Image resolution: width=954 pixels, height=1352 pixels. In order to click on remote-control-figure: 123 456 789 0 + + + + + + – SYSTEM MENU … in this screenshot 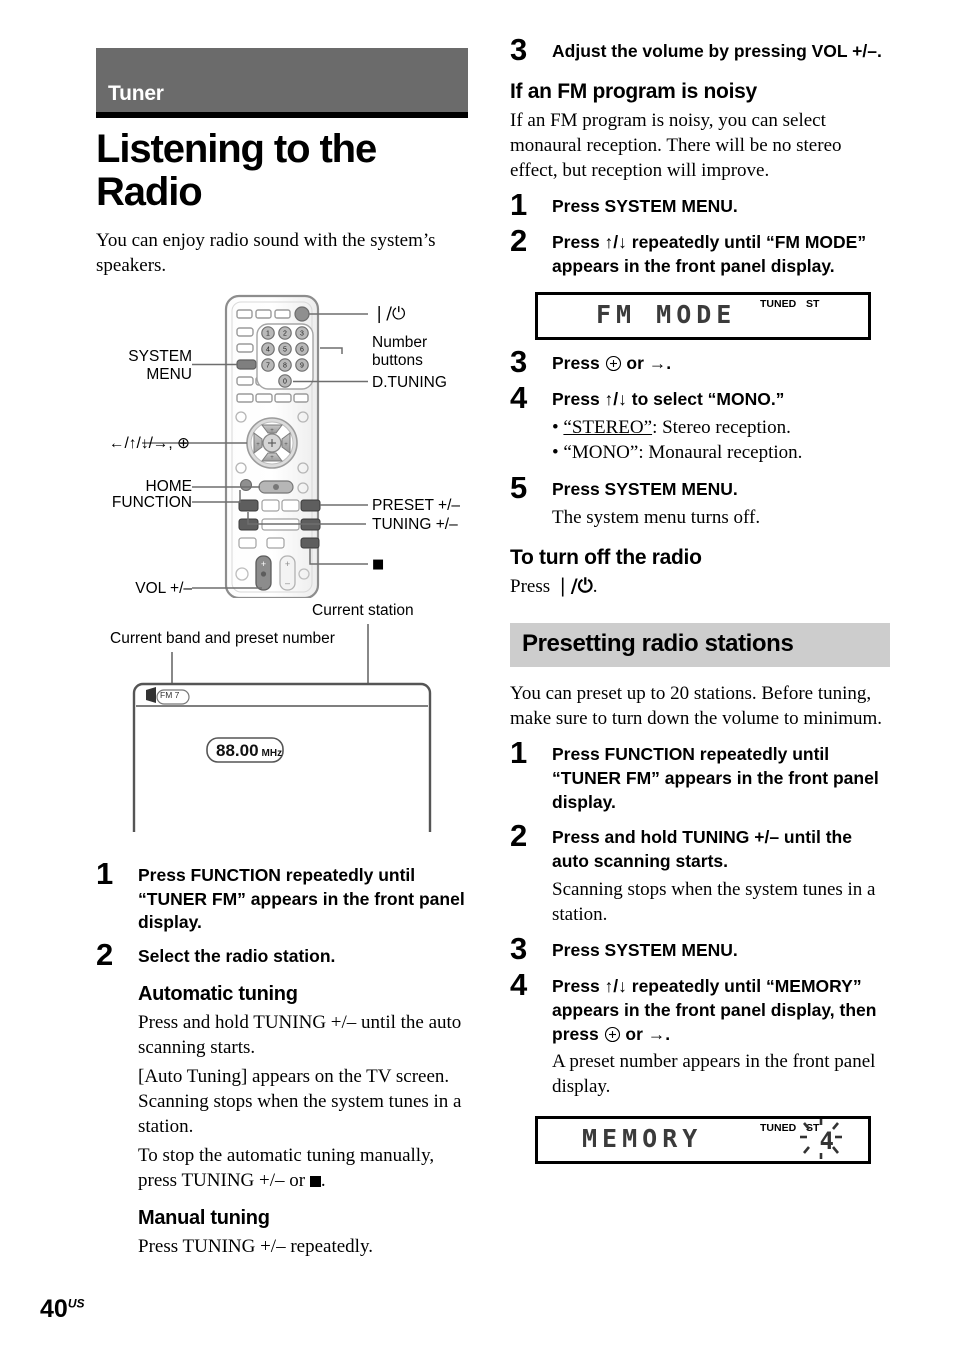, I will do `click(282, 443)`.